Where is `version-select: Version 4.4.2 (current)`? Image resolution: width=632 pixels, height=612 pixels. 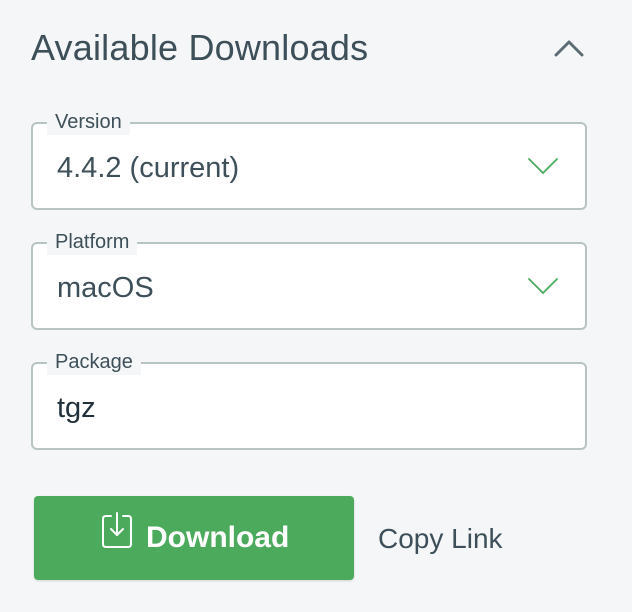 version-select: Version 4.4.2 (current) is located at coordinates (309, 159).